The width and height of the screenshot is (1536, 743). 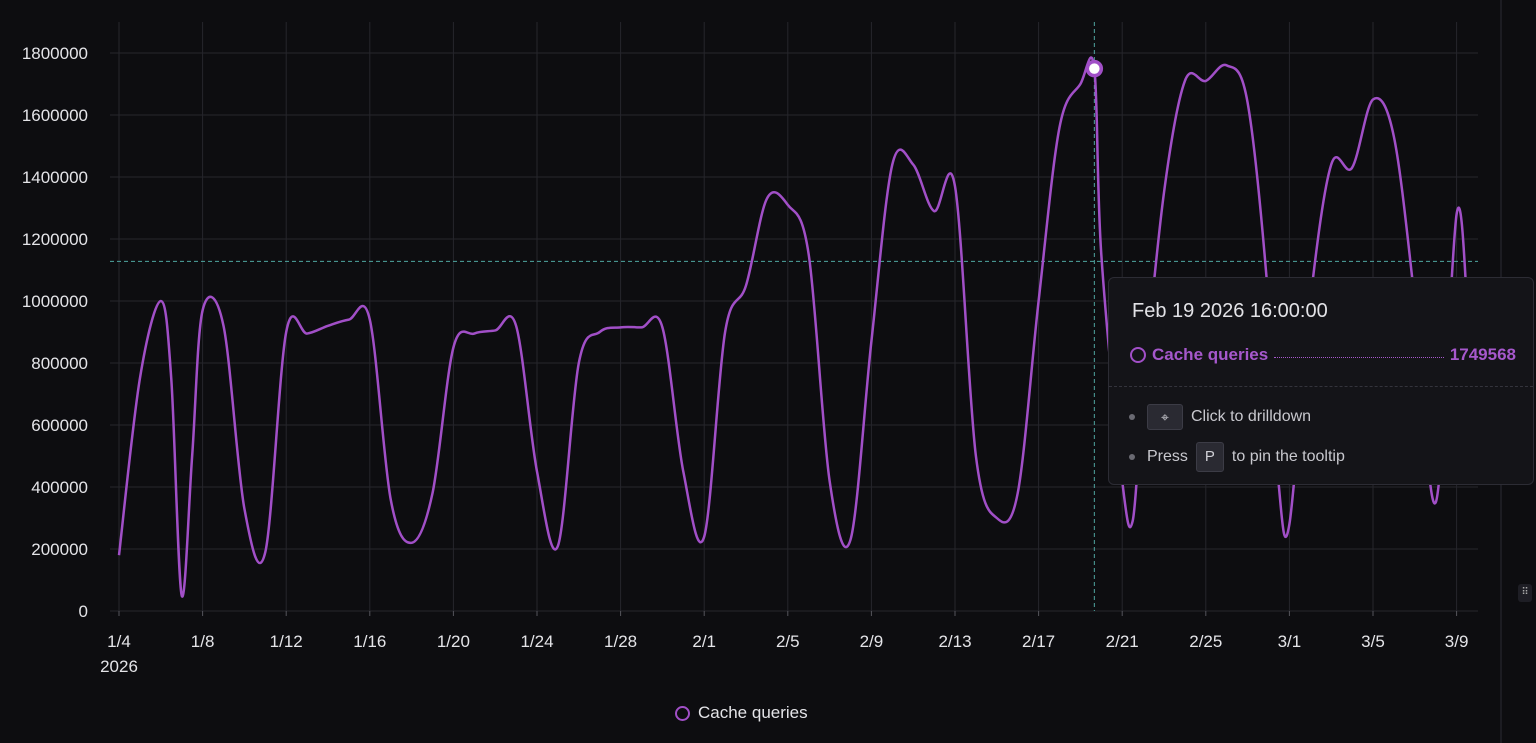 I want to click on x-tick-label: 1/28, so click(x=620, y=641).